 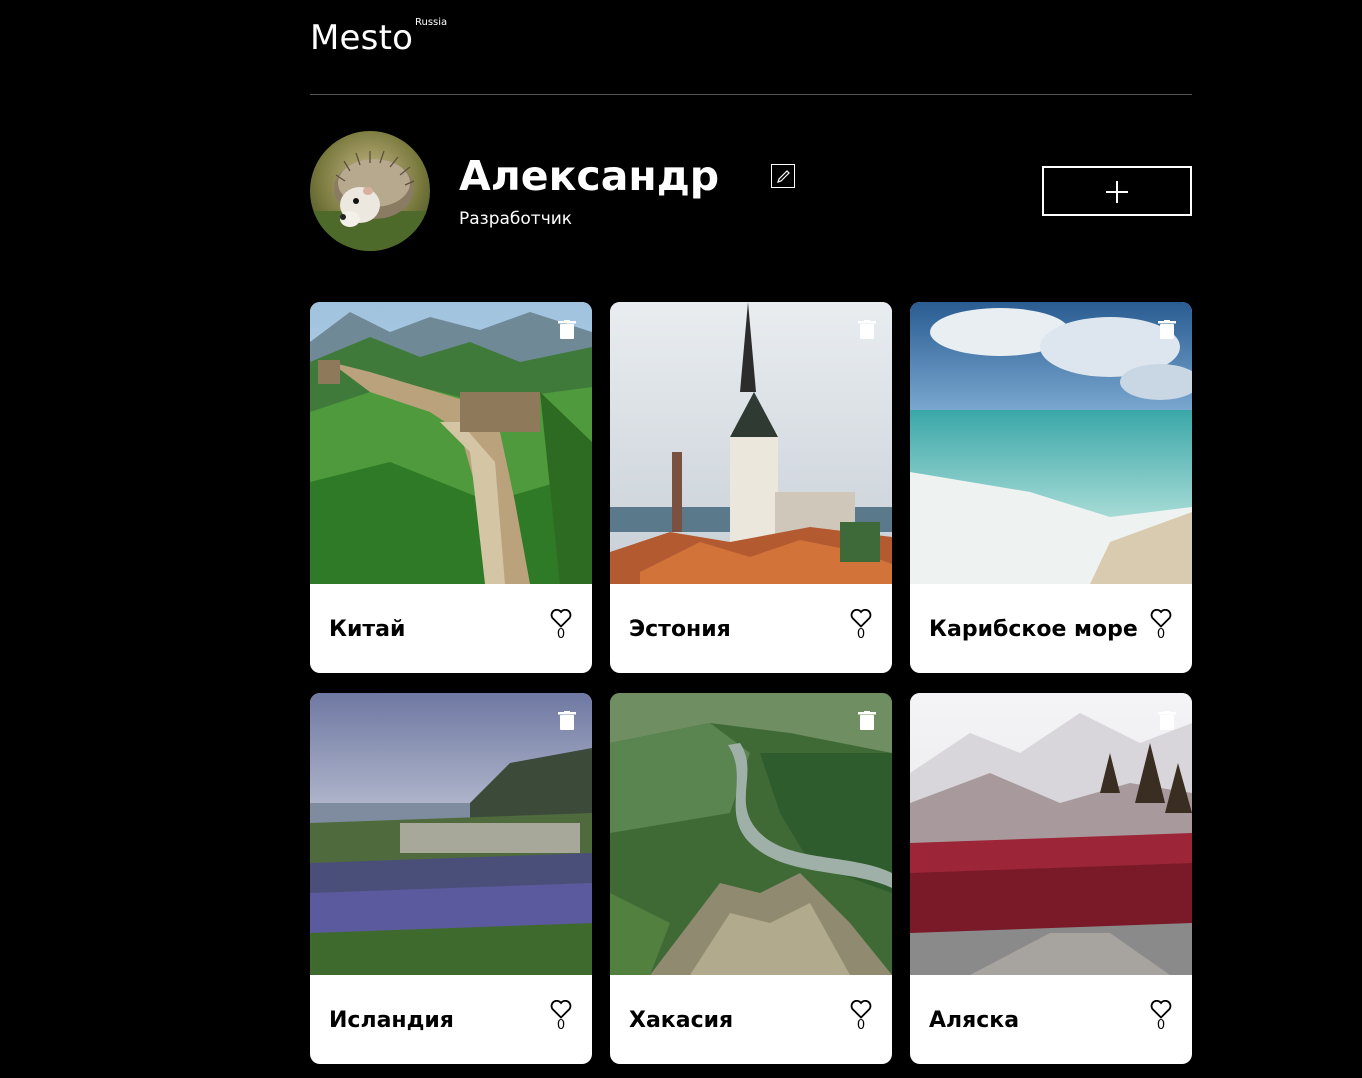 I want to click on logo: Mesto, so click(x=361, y=38).